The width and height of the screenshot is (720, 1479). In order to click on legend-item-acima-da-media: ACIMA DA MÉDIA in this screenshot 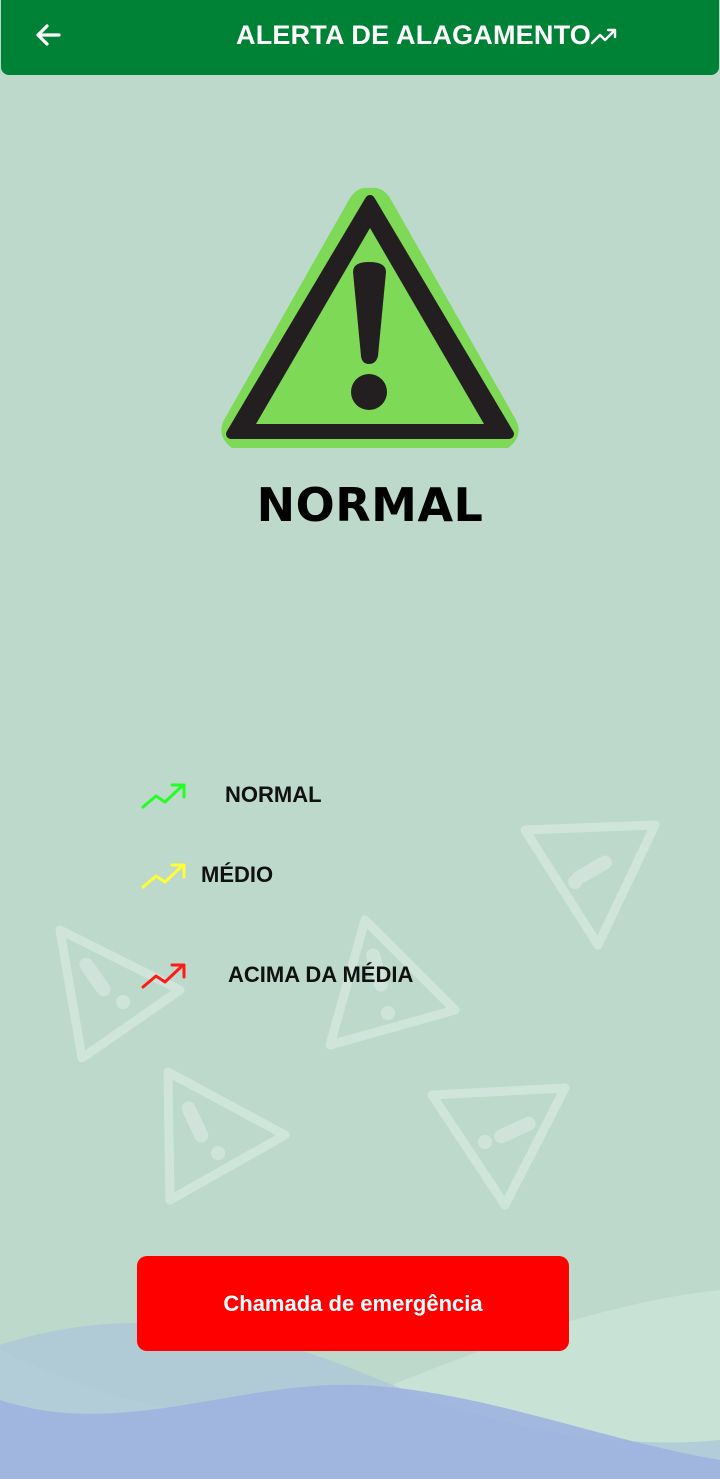, I will do `click(290, 975)`.